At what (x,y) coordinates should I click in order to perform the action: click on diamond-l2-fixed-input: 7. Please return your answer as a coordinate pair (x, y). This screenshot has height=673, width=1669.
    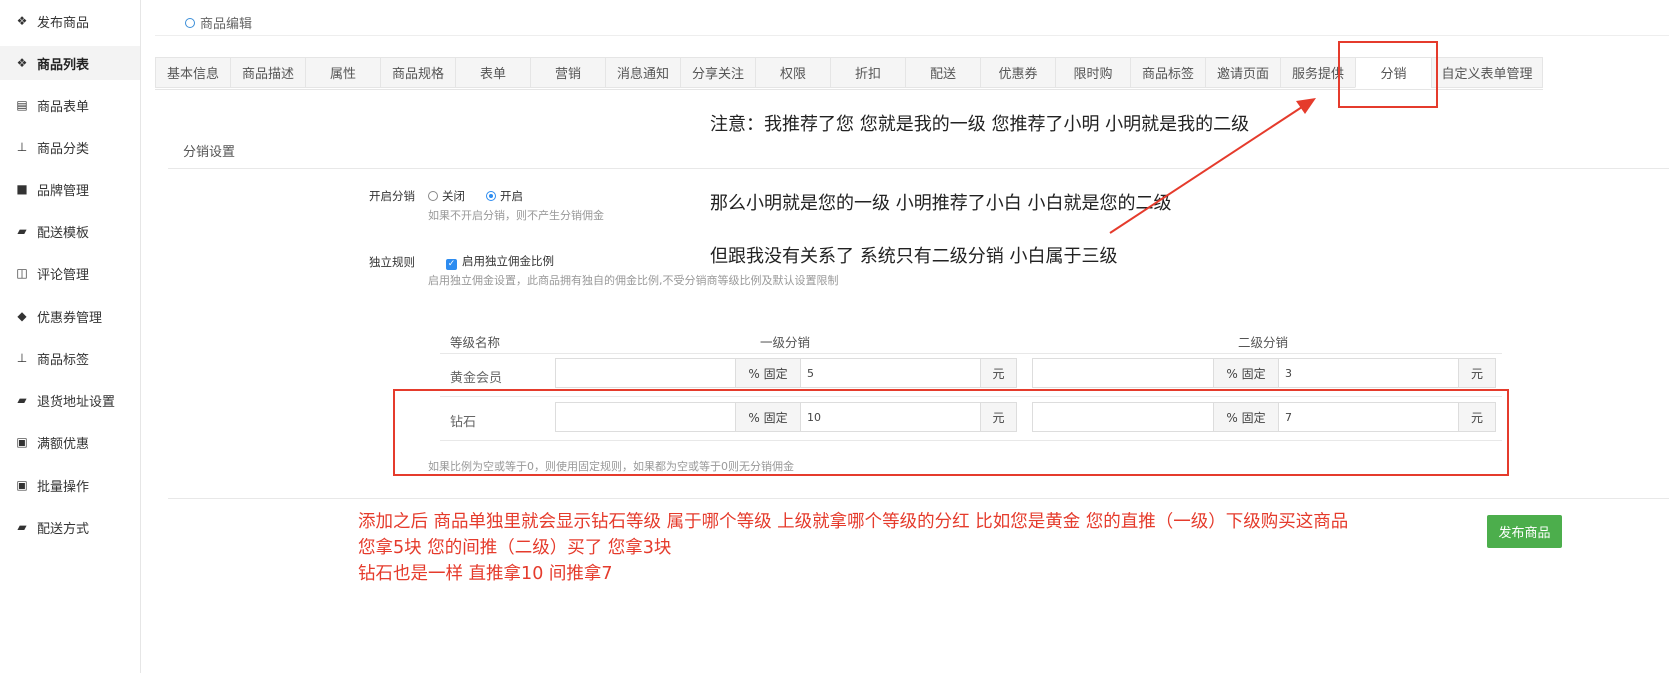
    Looking at the image, I should click on (1368, 417).